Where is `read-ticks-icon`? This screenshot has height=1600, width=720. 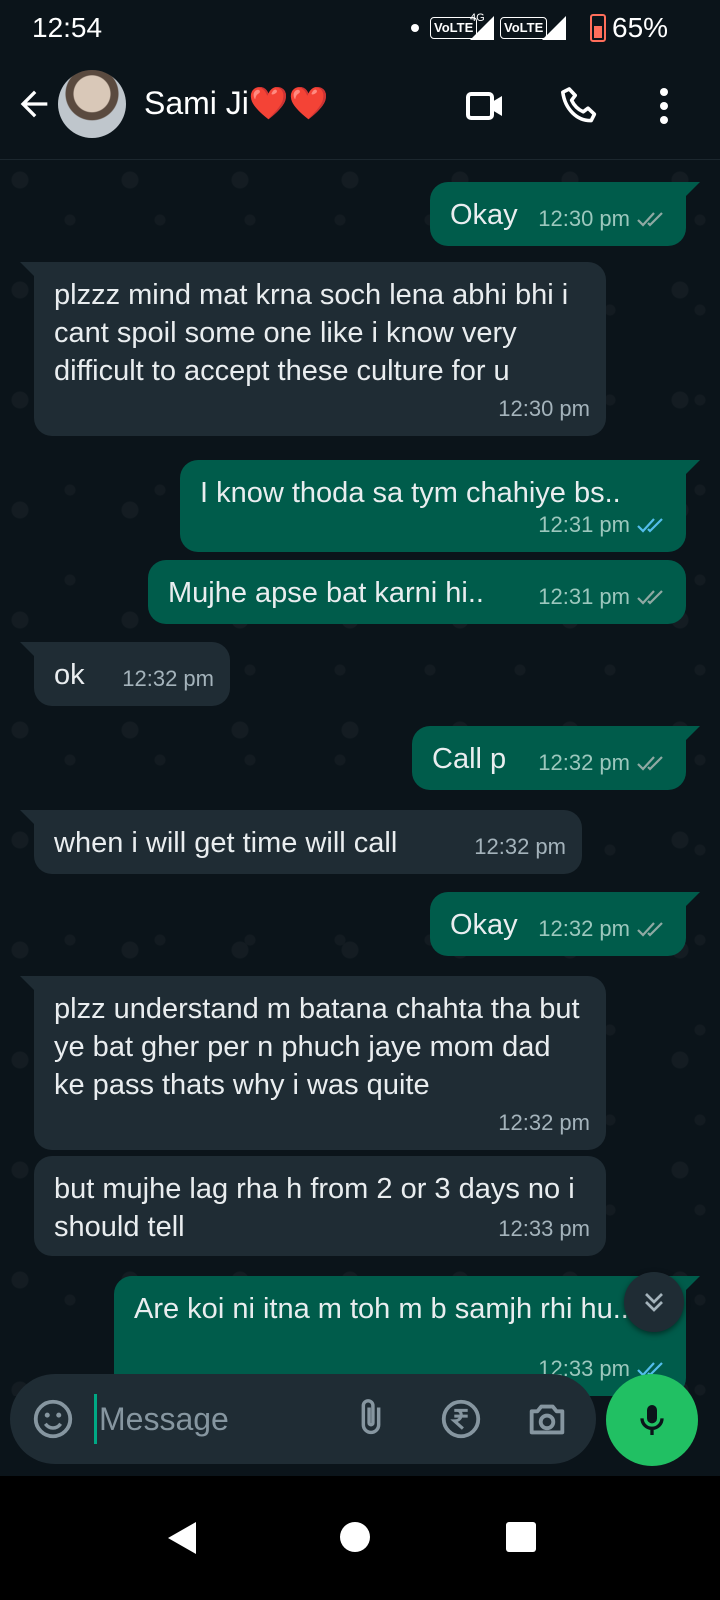 read-ticks-icon is located at coordinates (650, 525).